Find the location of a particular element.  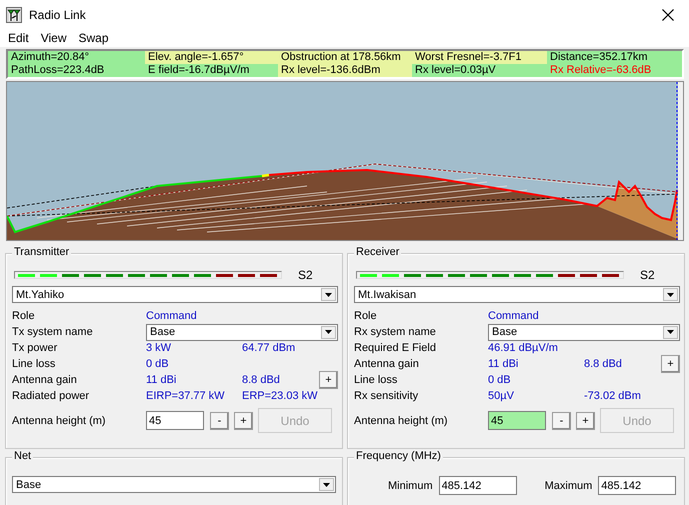

field-label: Rx sensitivity is located at coordinates (387, 396).